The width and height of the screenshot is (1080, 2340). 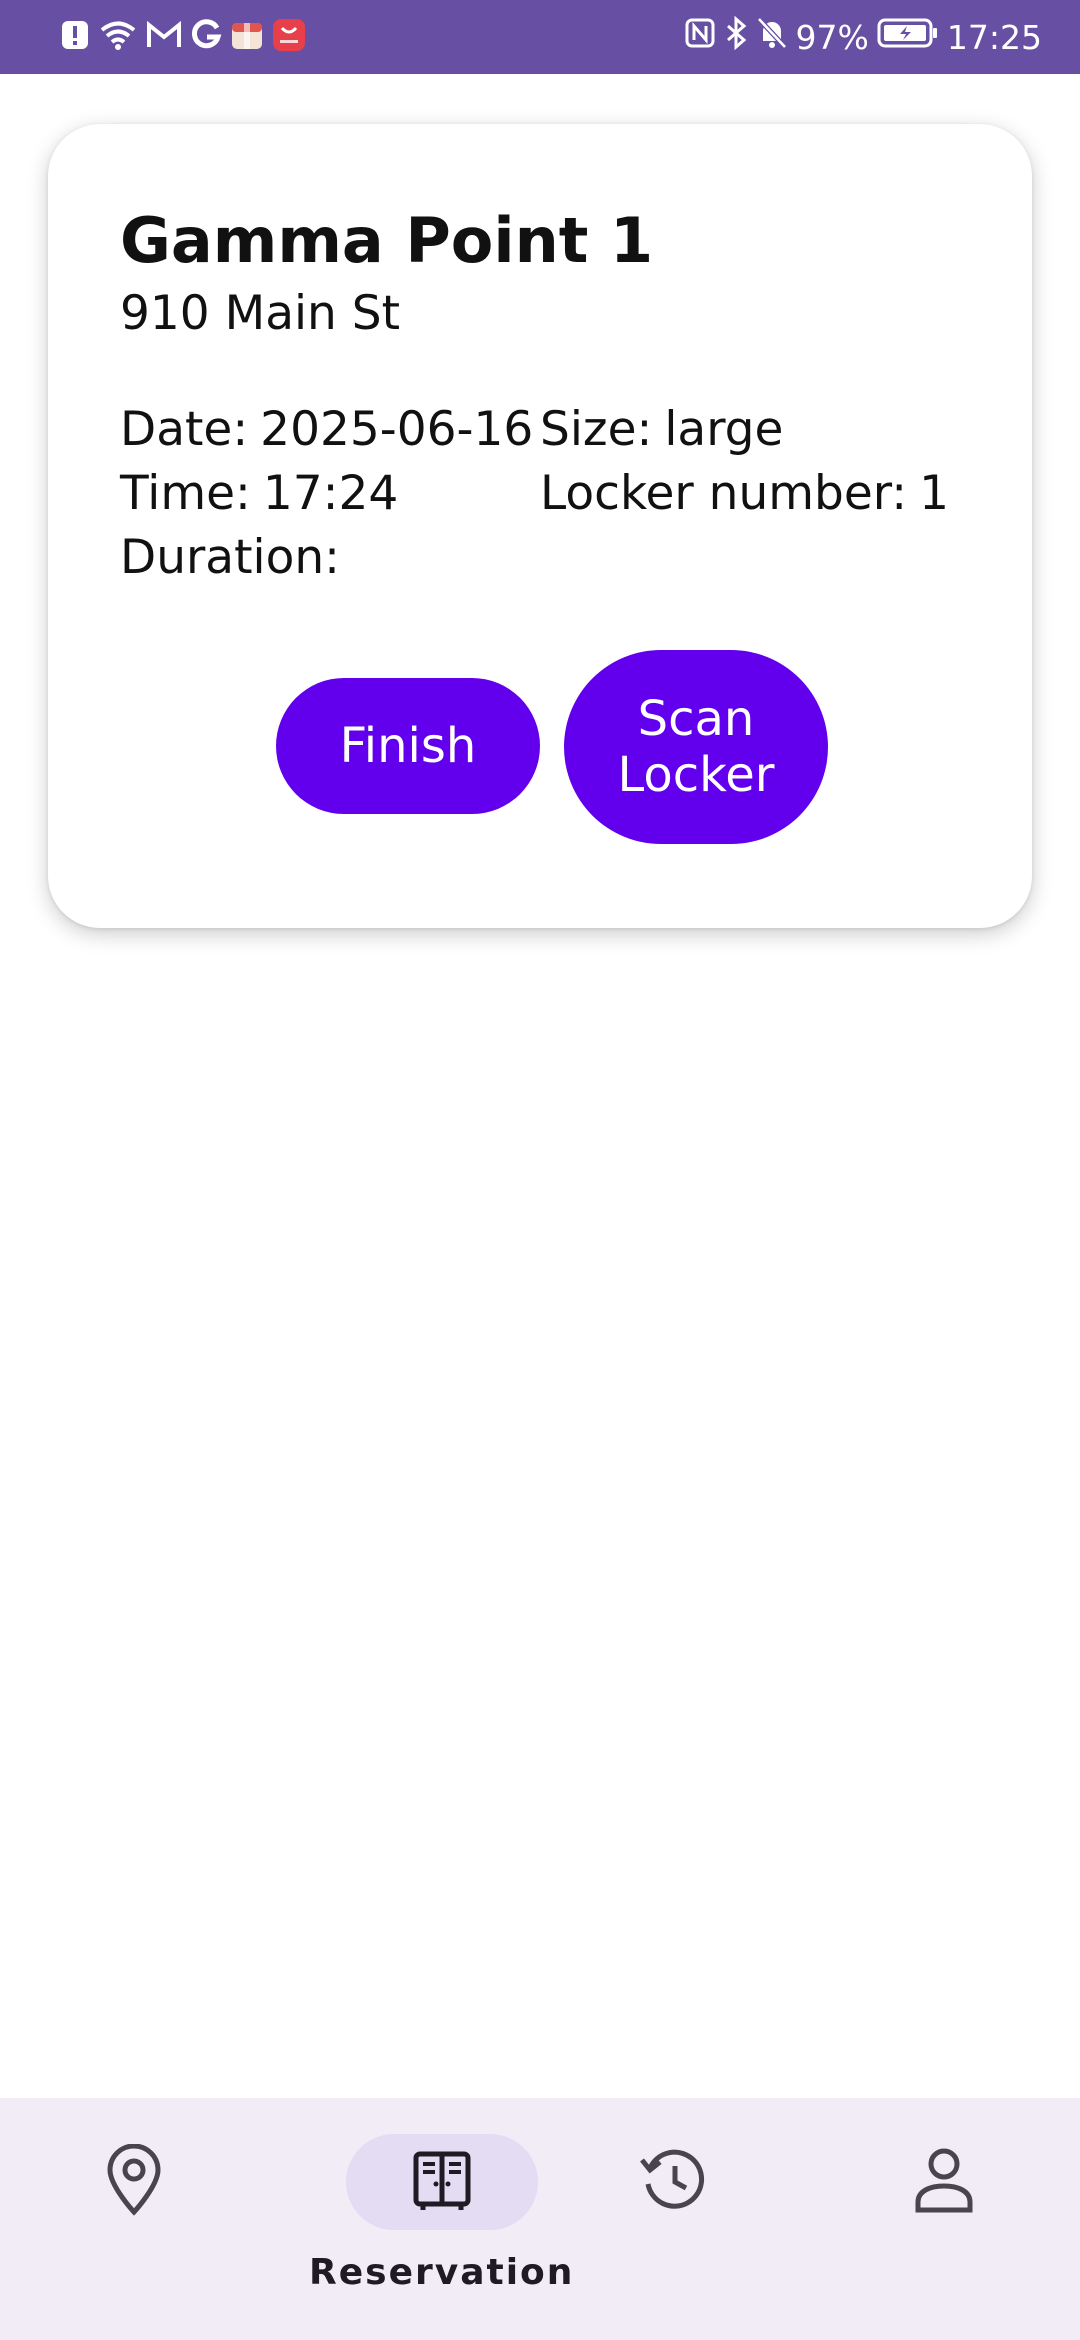 I want to click on google-icon, so click(x=206, y=37).